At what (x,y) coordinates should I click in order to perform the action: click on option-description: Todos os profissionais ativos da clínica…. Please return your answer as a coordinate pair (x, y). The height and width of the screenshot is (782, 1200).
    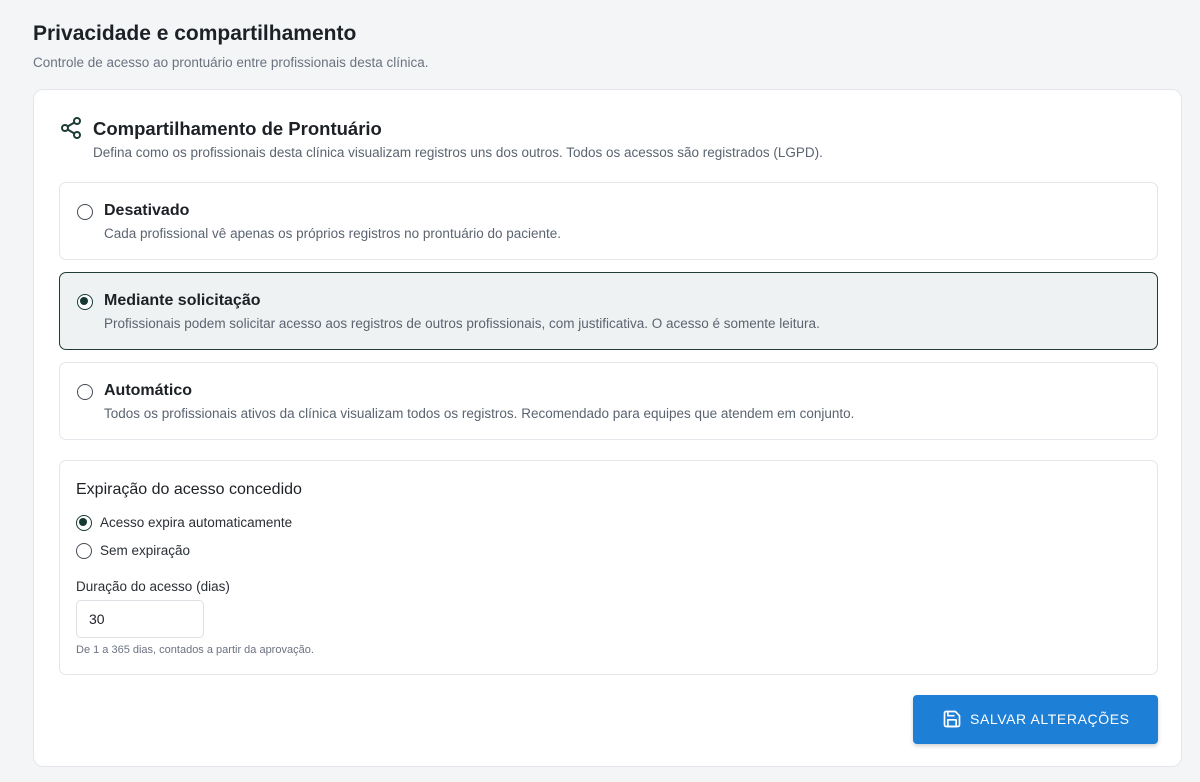
    Looking at the image, I should click on (479, 413).